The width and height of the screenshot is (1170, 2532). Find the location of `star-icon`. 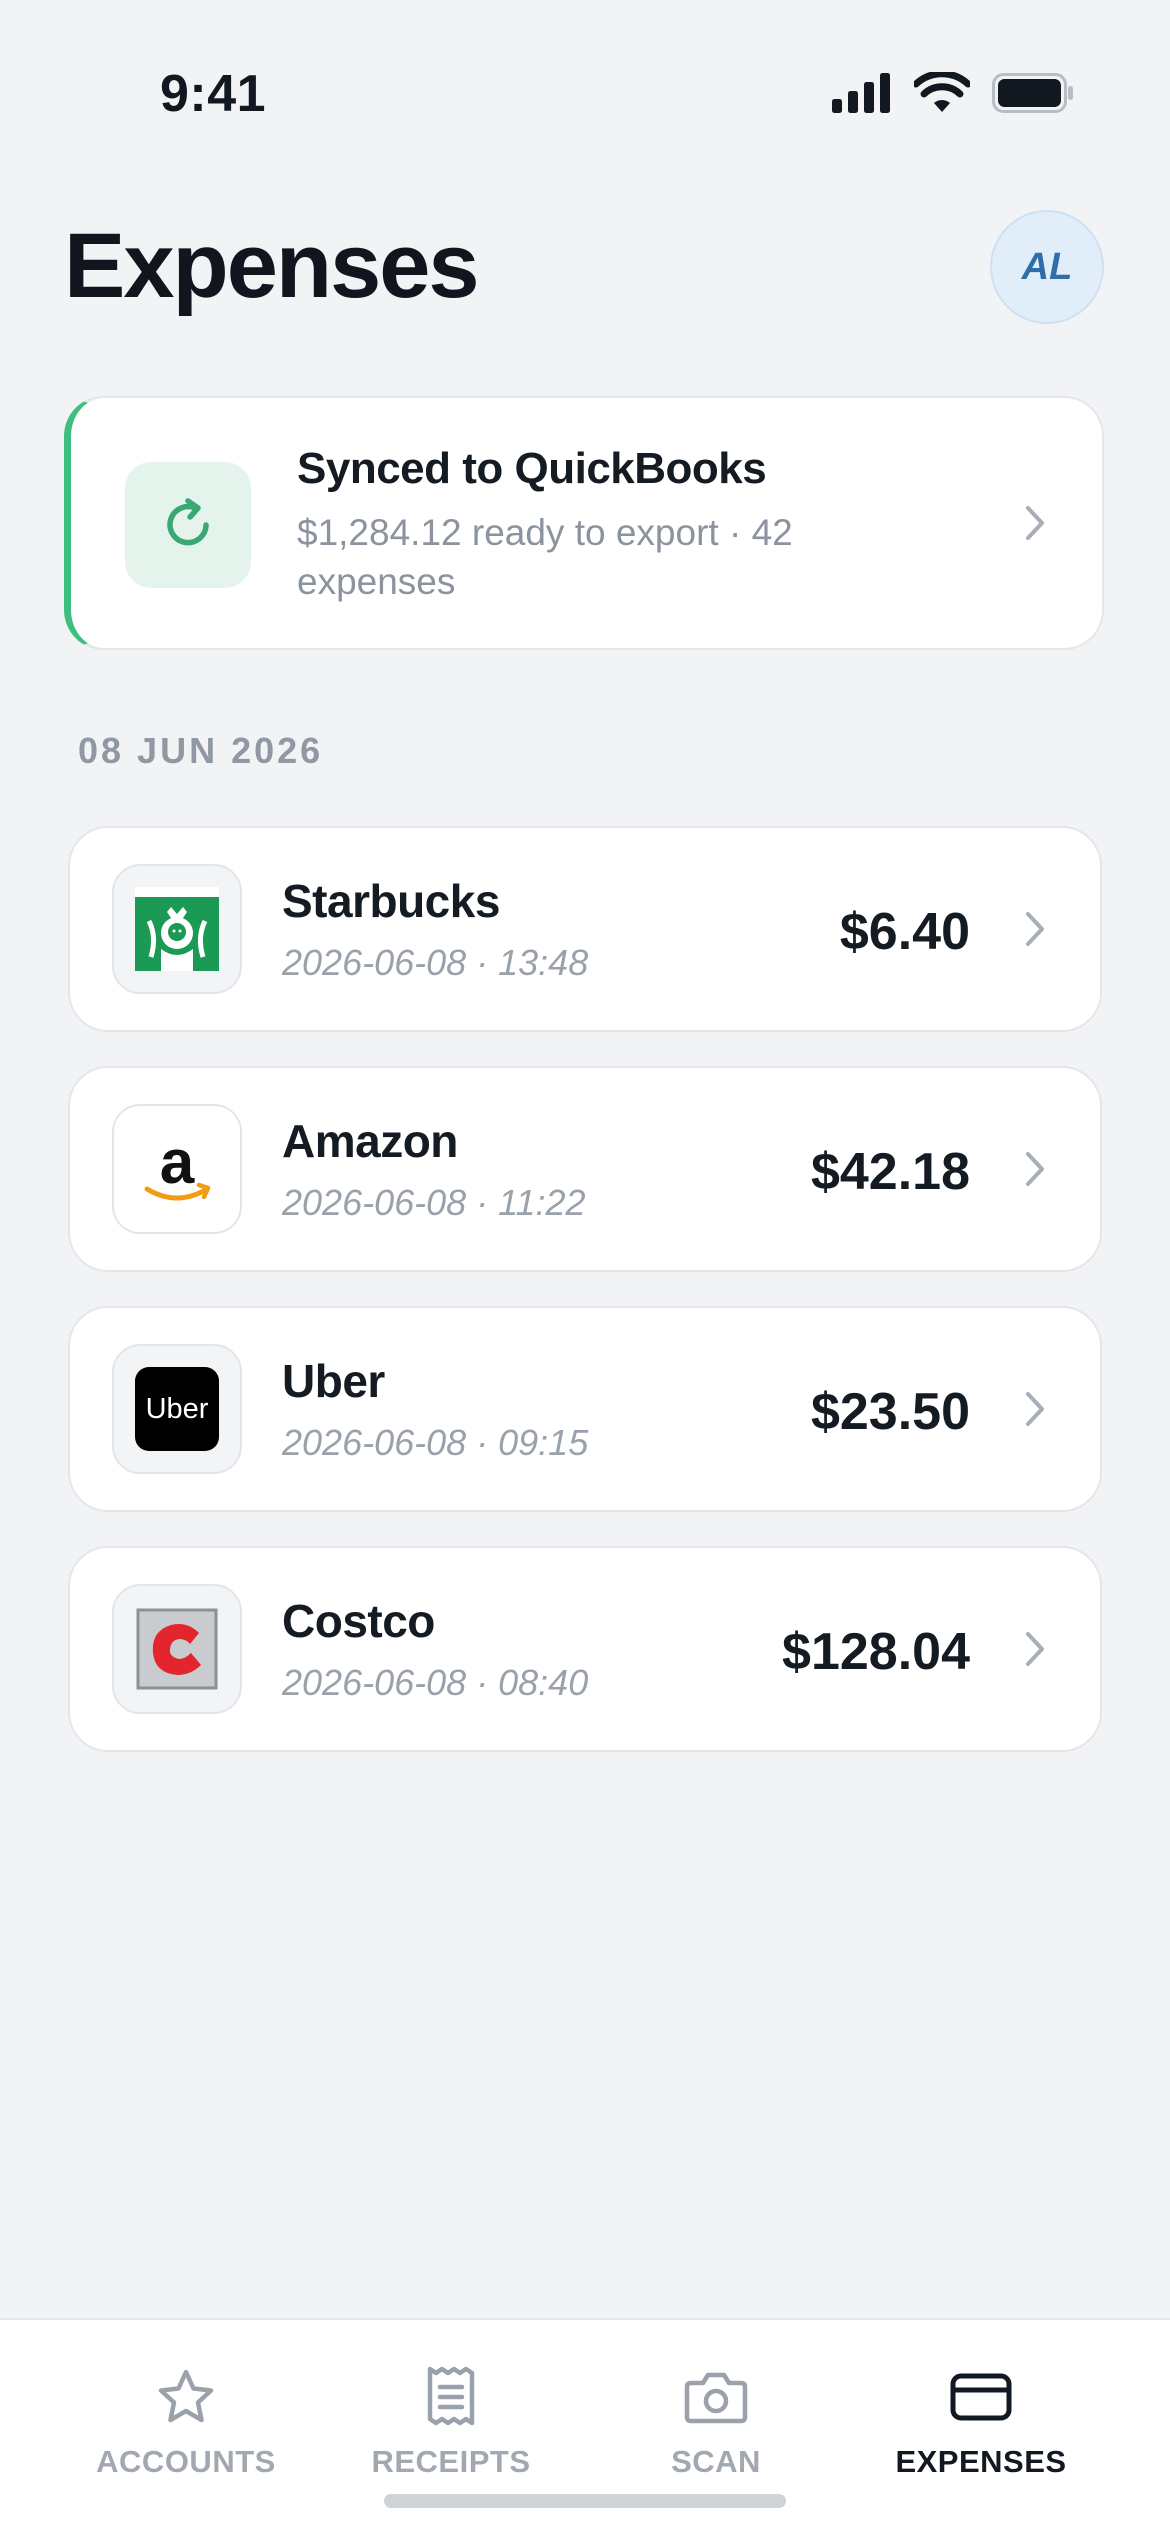

star-icon is located at coordinates (186, 2396).